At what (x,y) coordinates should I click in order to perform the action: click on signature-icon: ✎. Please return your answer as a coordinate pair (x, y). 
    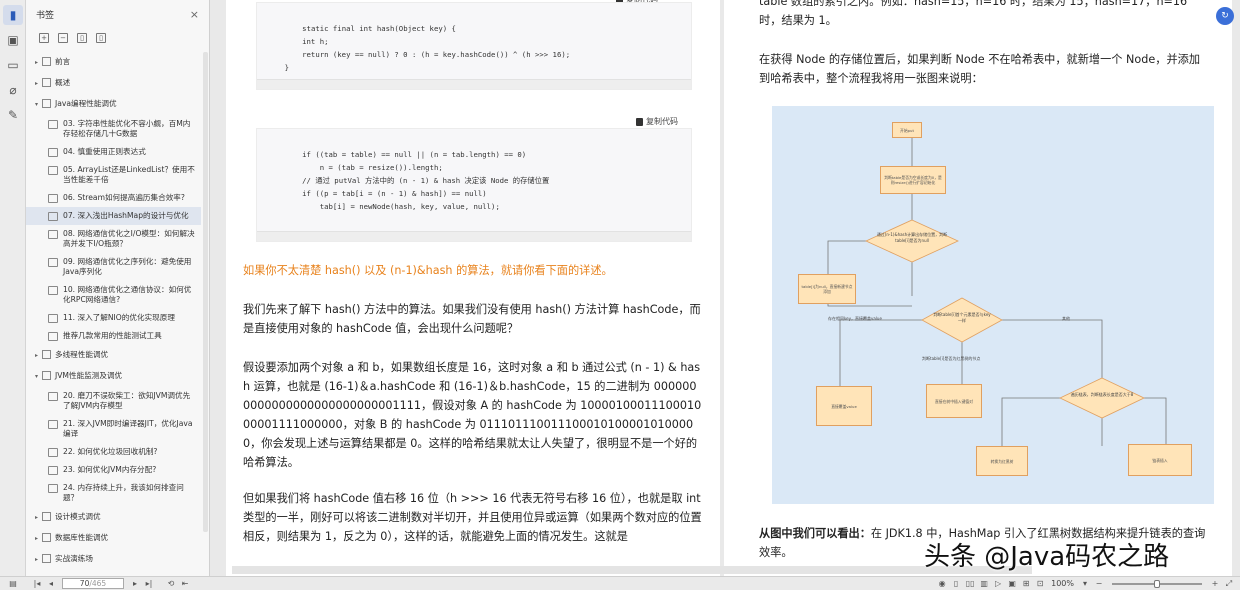
    Looking at the image, I should click on (13, 115).